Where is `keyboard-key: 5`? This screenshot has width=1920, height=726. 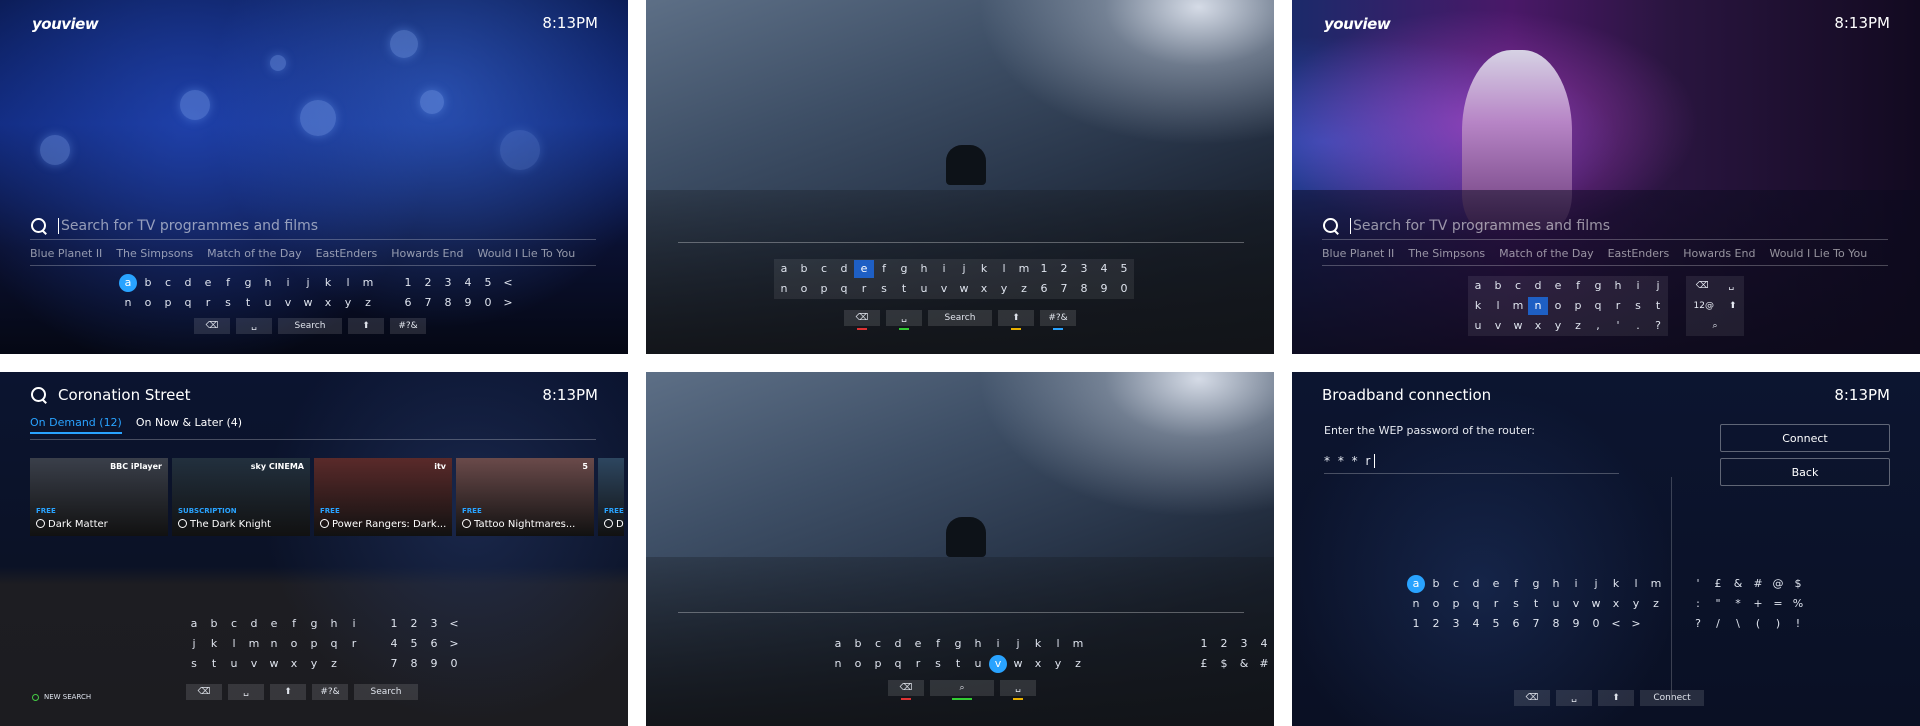
keyboard-key: 5 is located at coordinates (1496, 624).